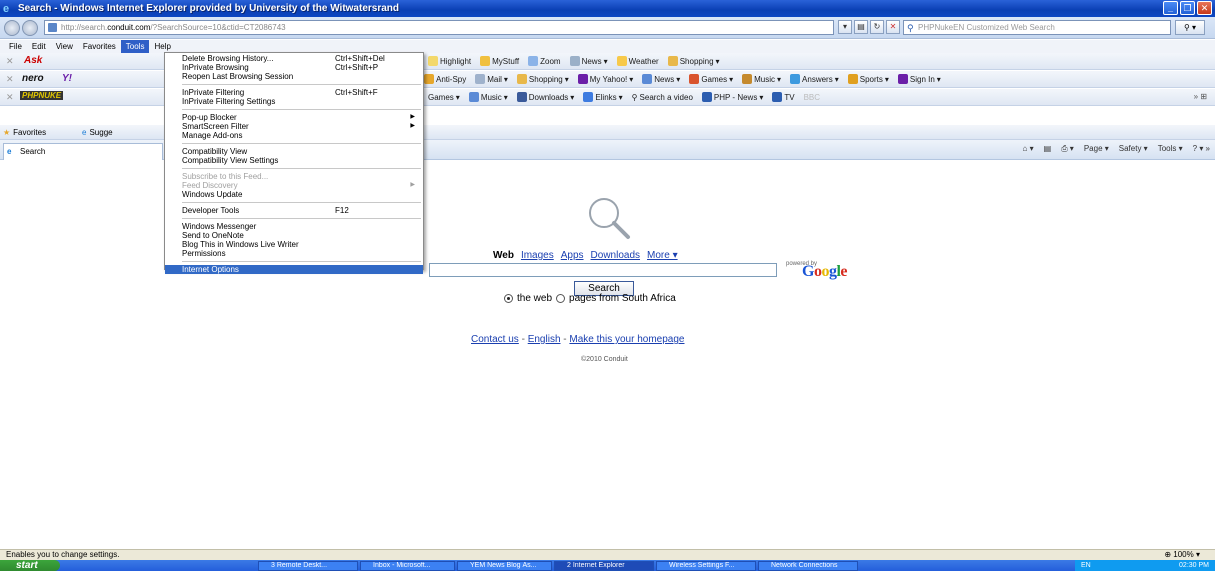 Image resolution: width=1215 pixels, height=571 pixels. What do you see at coordinates (30, 28) in the screenshot?
I see `forward-button` at bounding box center [30, 28].